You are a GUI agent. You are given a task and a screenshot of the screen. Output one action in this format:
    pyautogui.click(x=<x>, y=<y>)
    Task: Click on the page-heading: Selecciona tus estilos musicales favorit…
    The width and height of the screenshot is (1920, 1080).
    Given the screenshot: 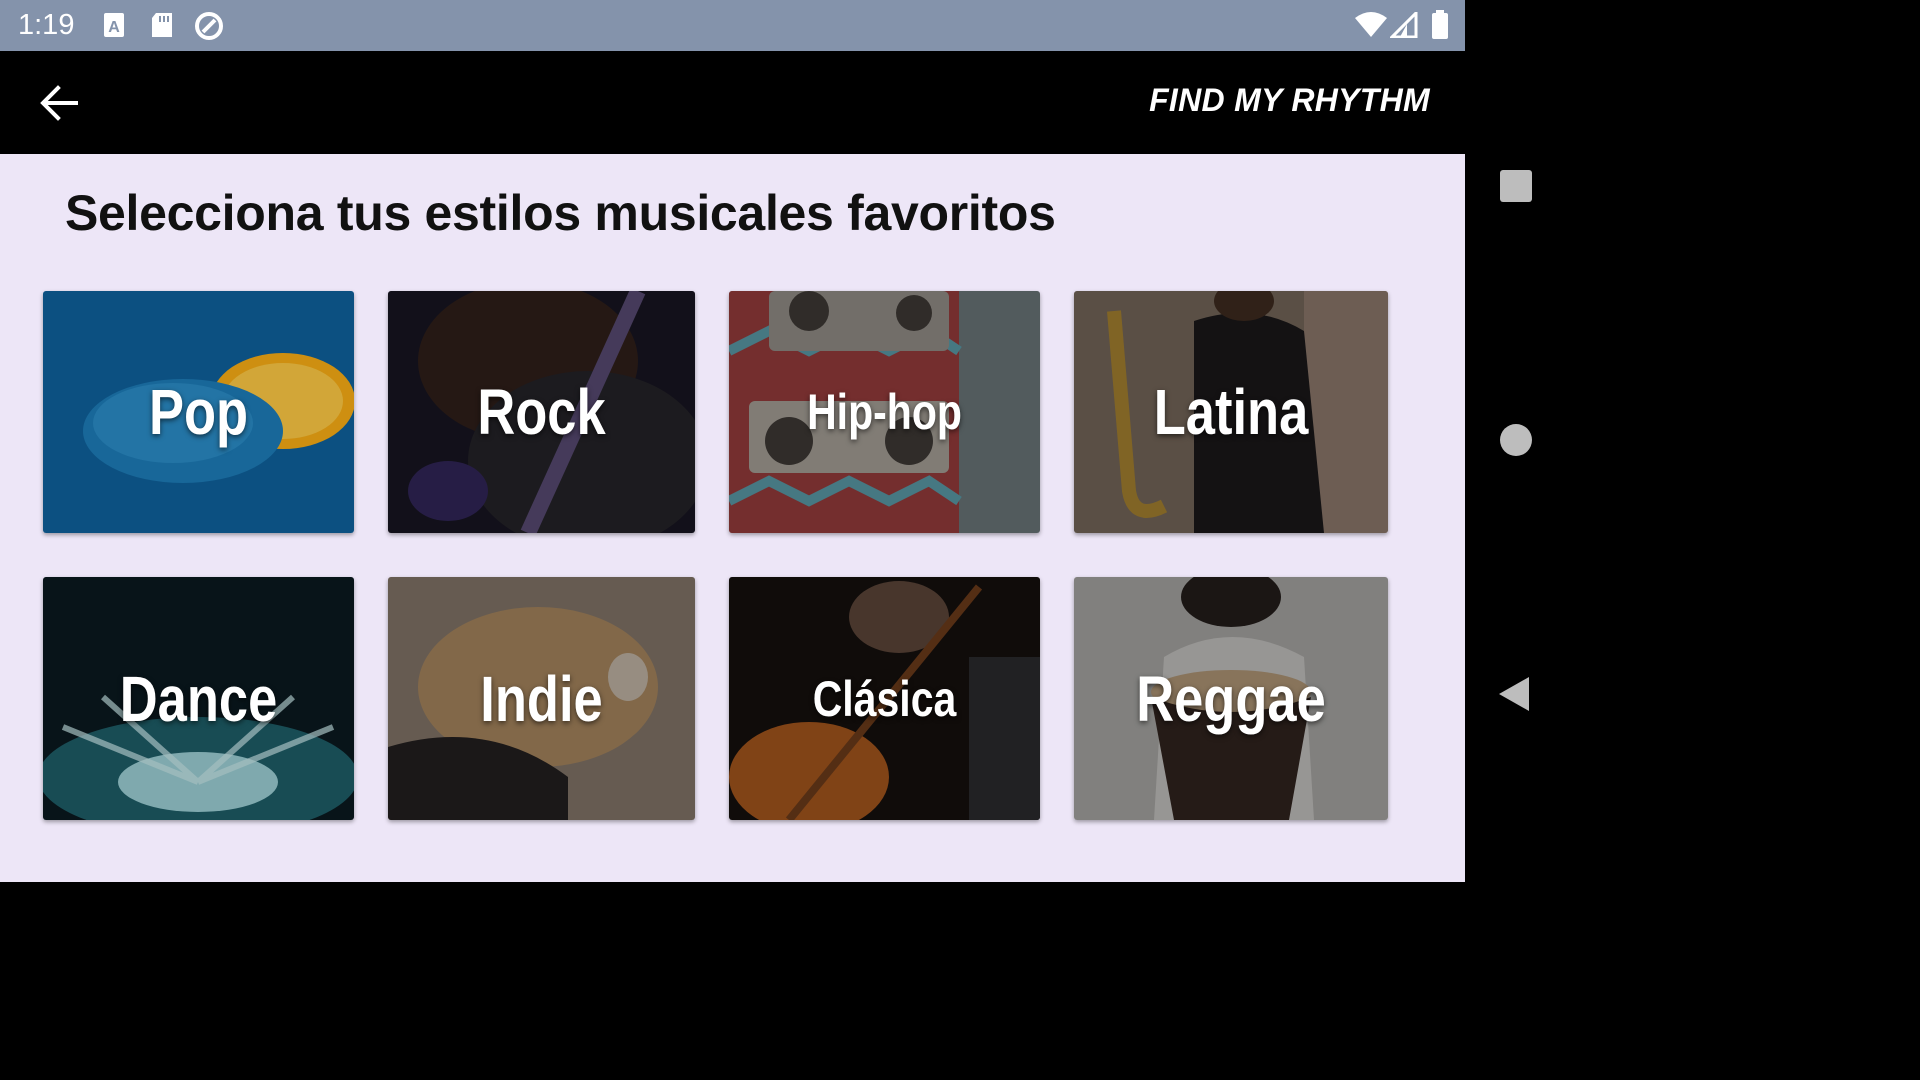 What is the action you would take?
    pyautogui.click(x=560, y=213)
    